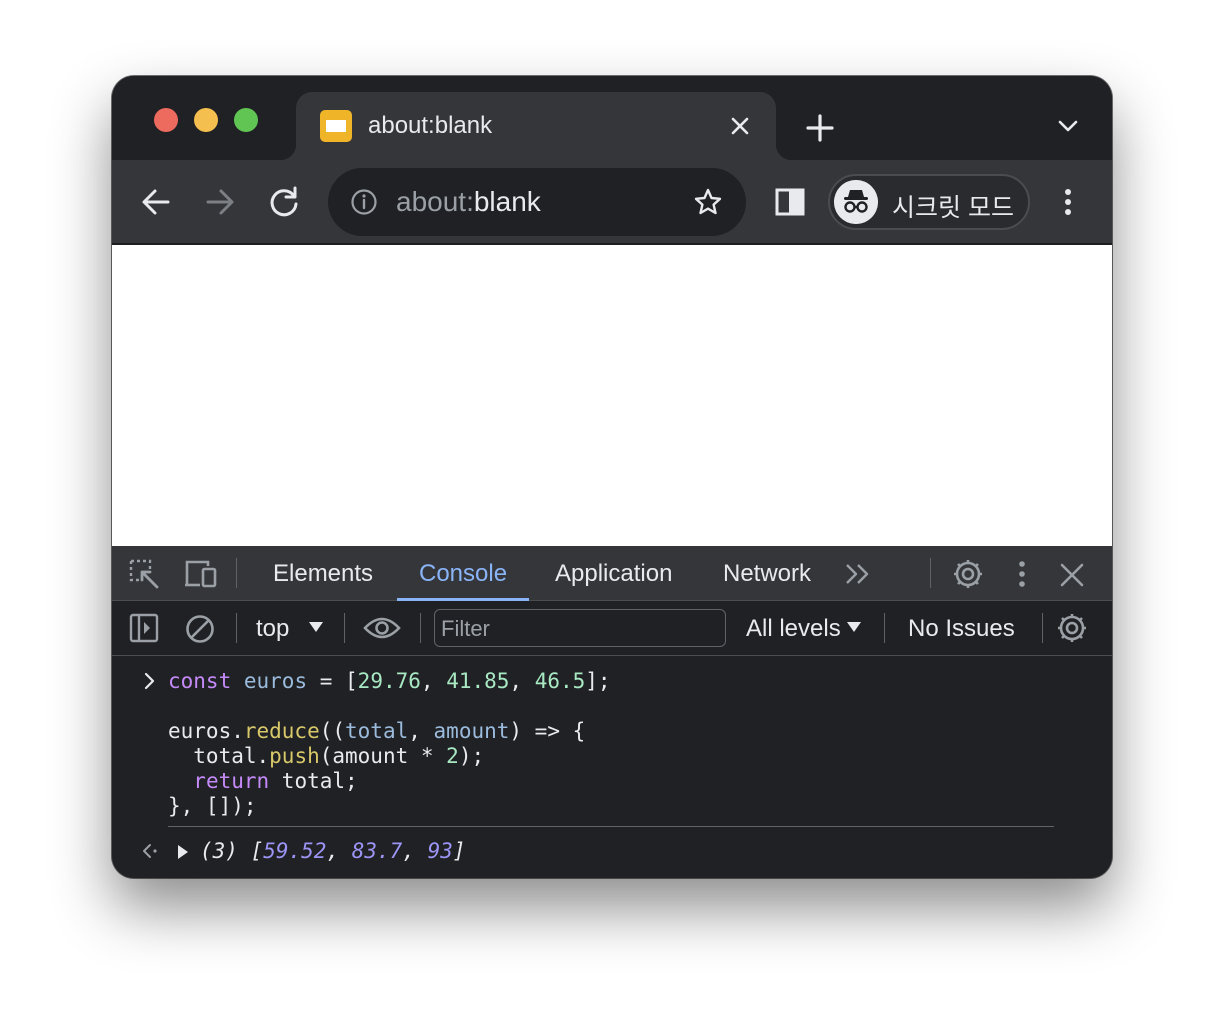  What do you see at coordinates (858, 574) in the screenshot?
I see `more-tabs-chevrons-icon` at bounding box center [858, 574].